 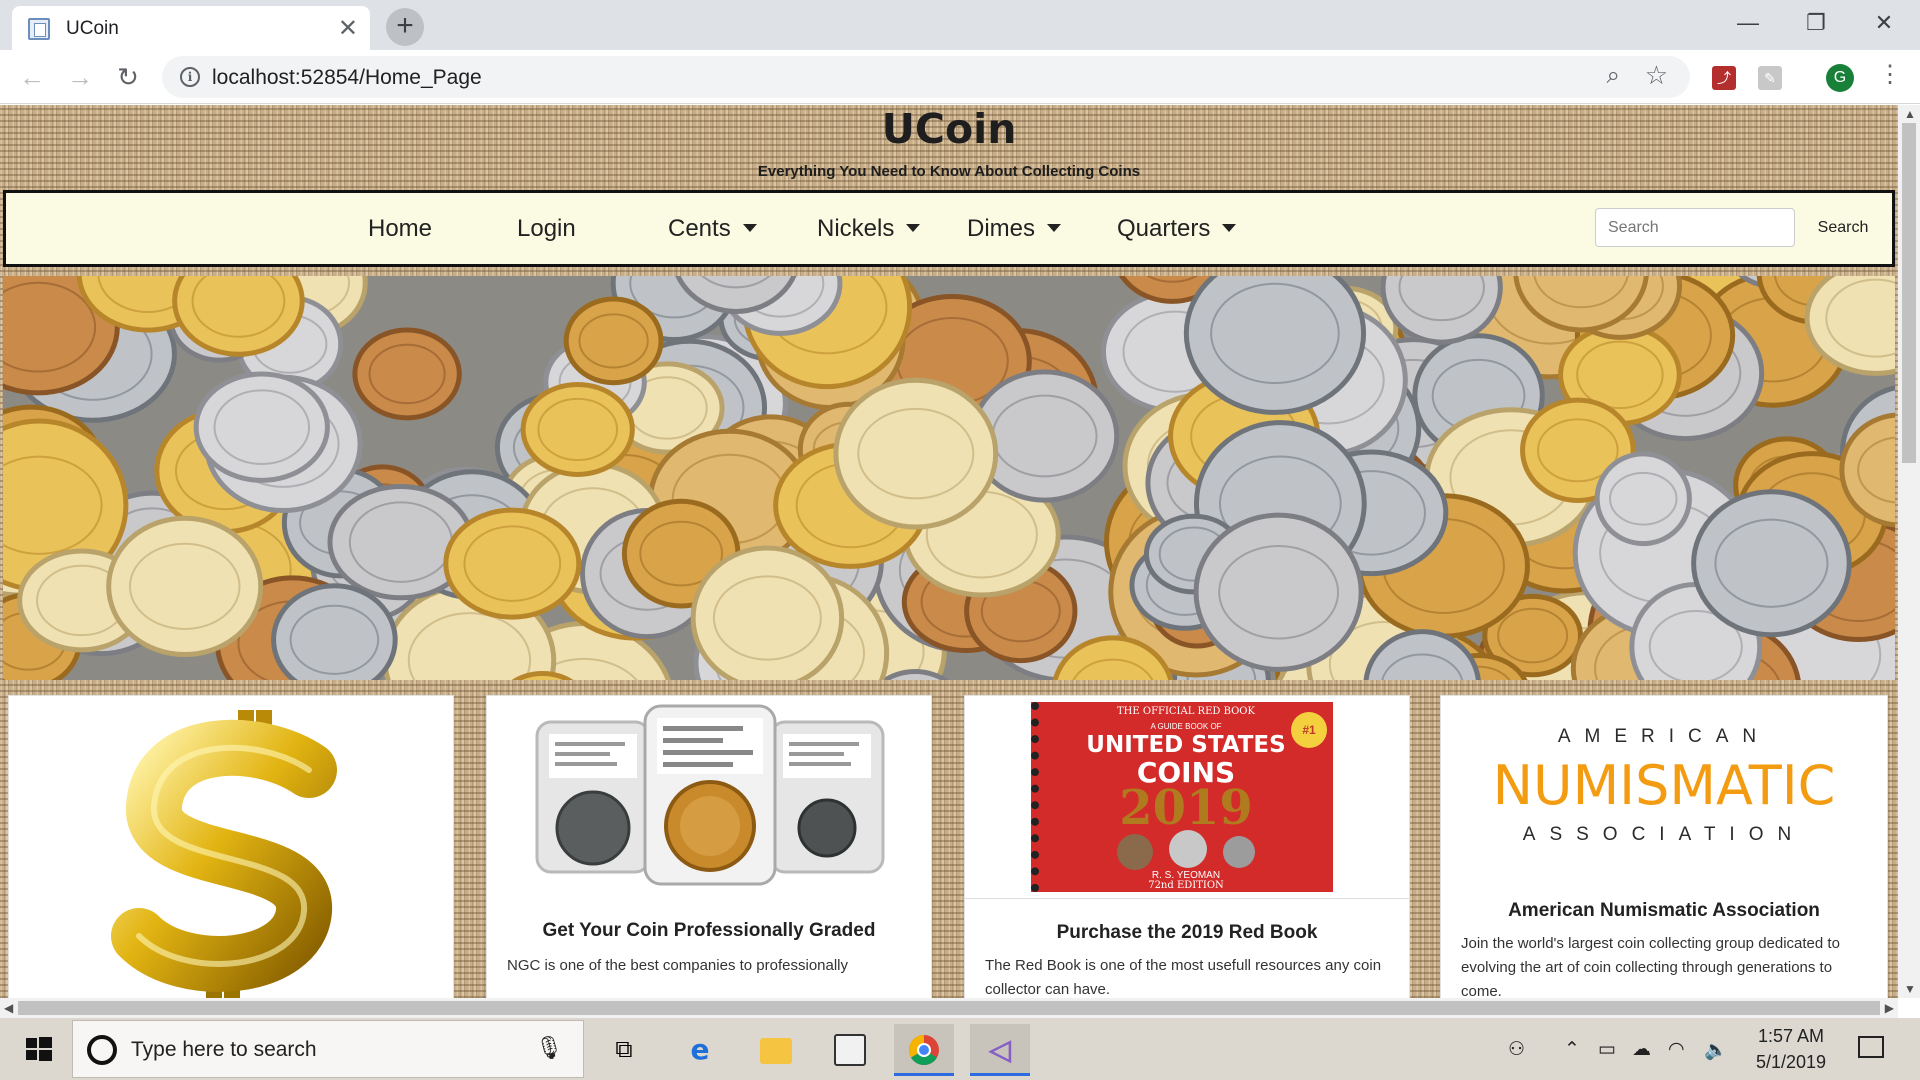 I want to click on redbook-subtitle: A GUIDE BOOK OF, so click(x=1186, y=726).